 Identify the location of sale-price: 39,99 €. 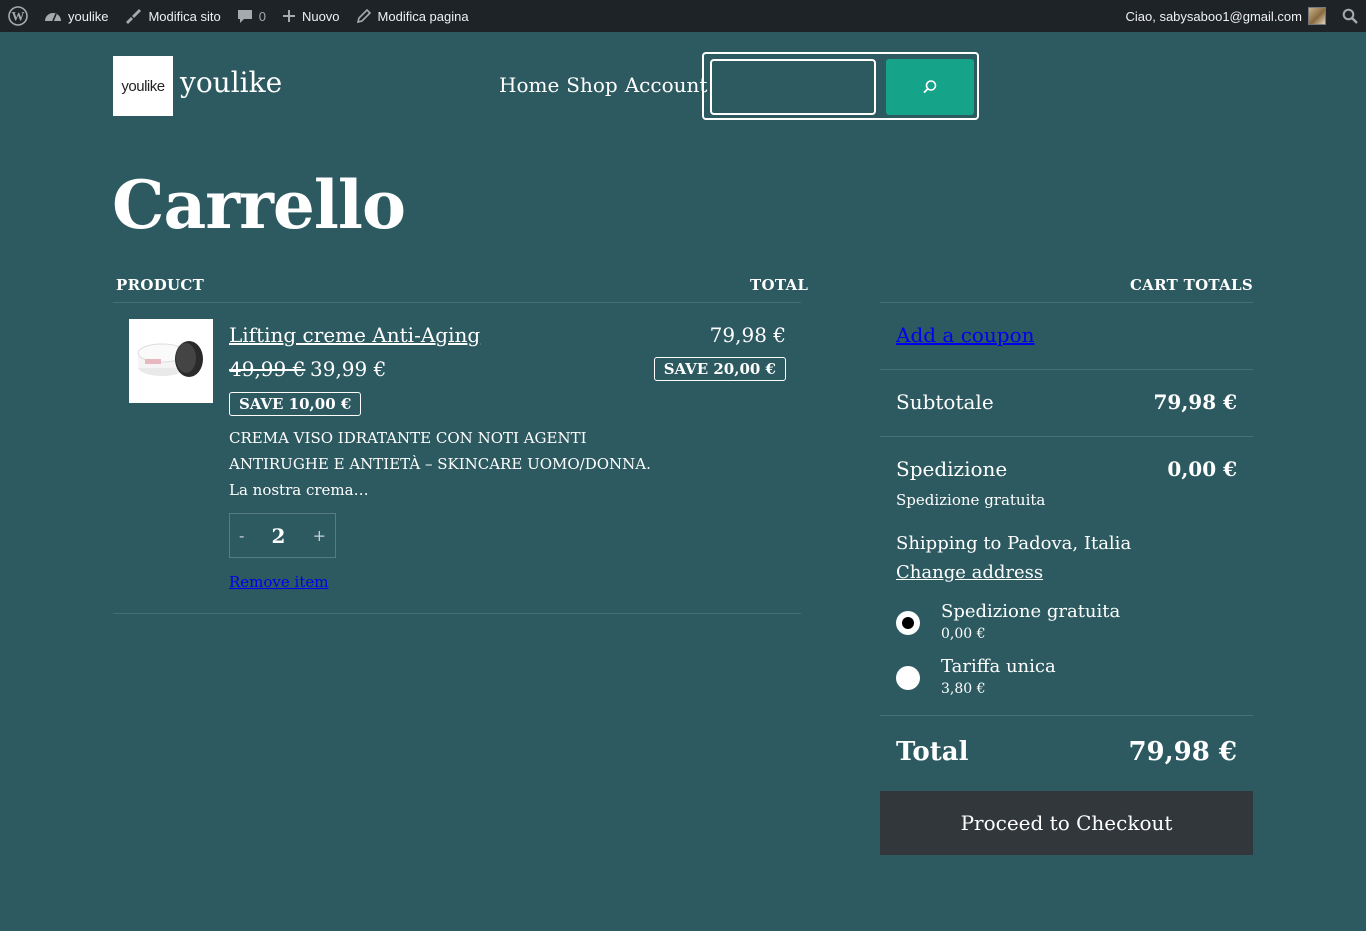
(348, 369).